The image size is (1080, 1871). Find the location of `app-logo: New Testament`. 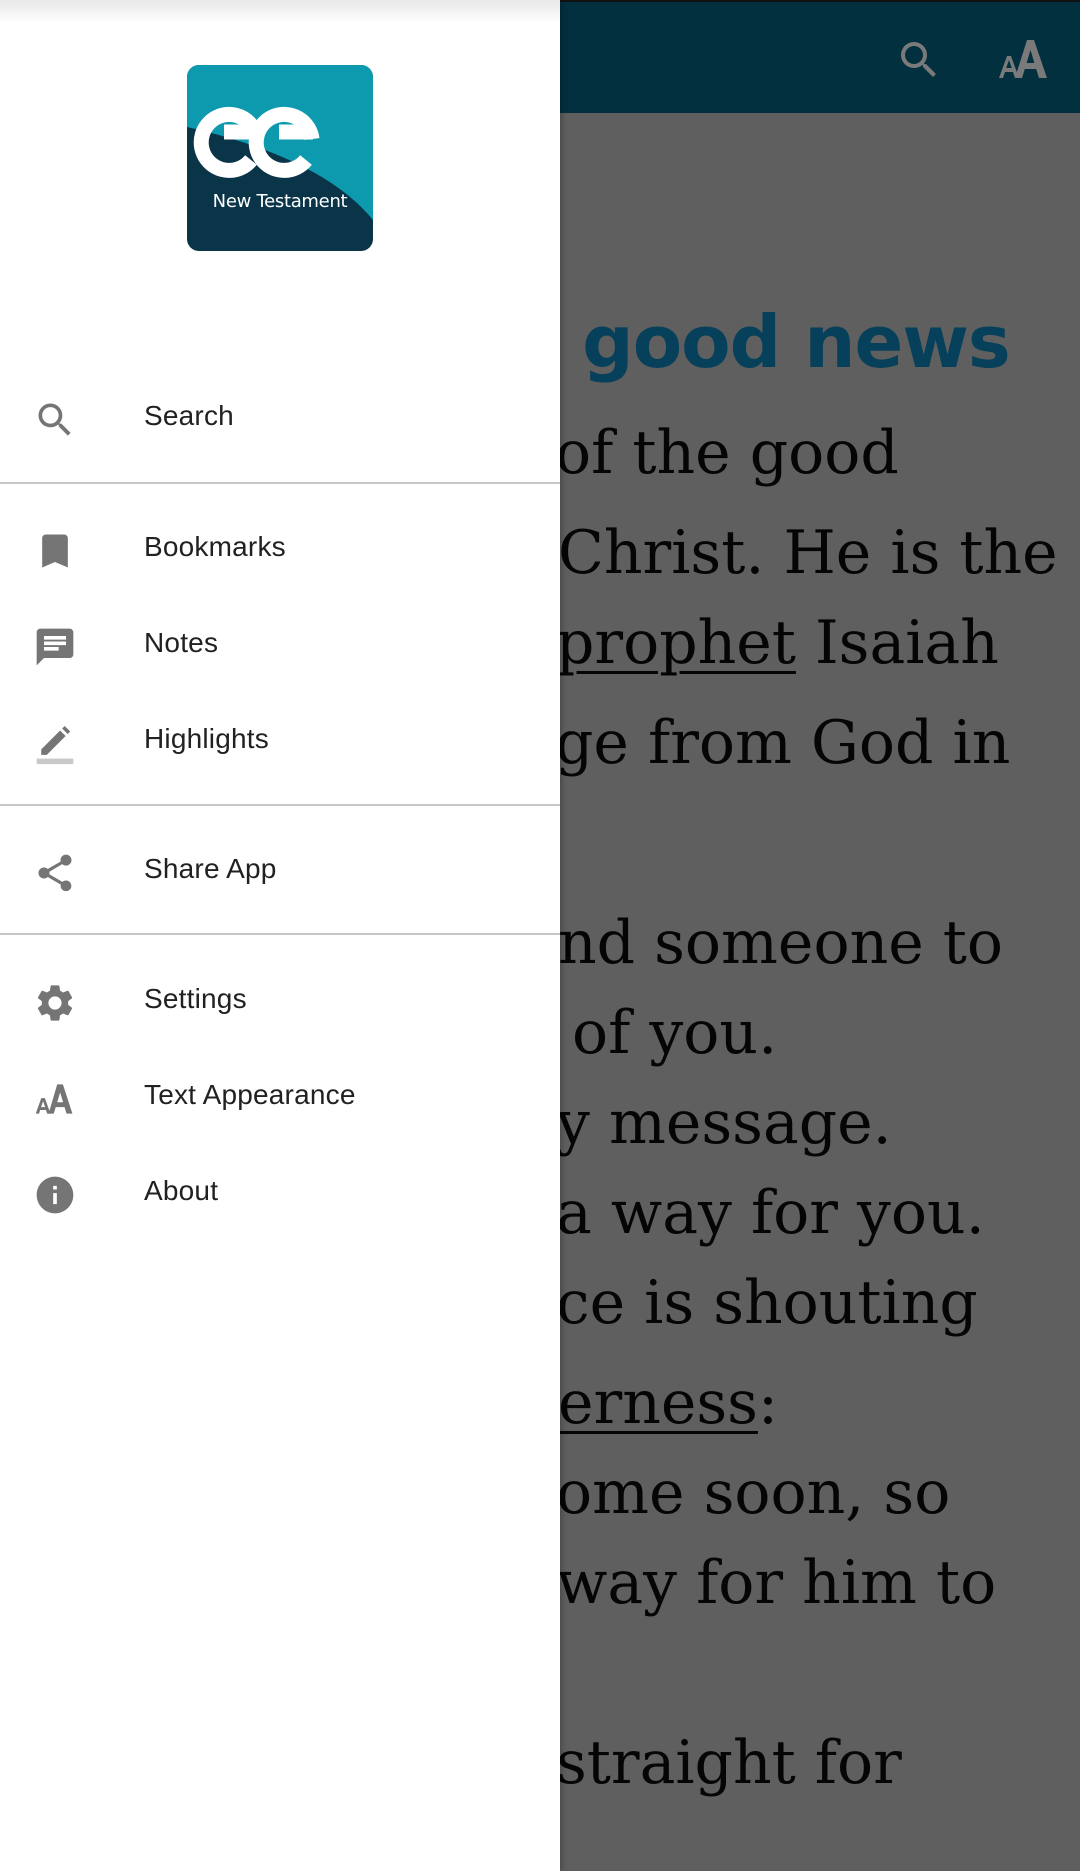

app-logo: New Testament is located at coordinates (280, 158).